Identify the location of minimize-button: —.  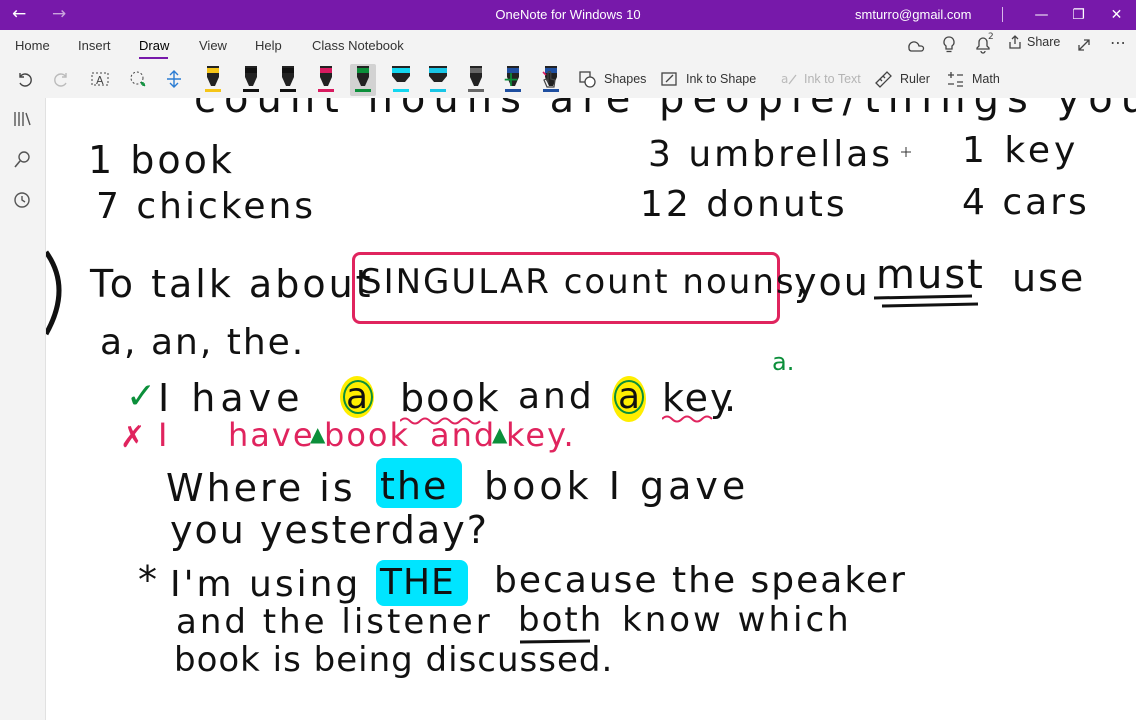
(1041, 15).